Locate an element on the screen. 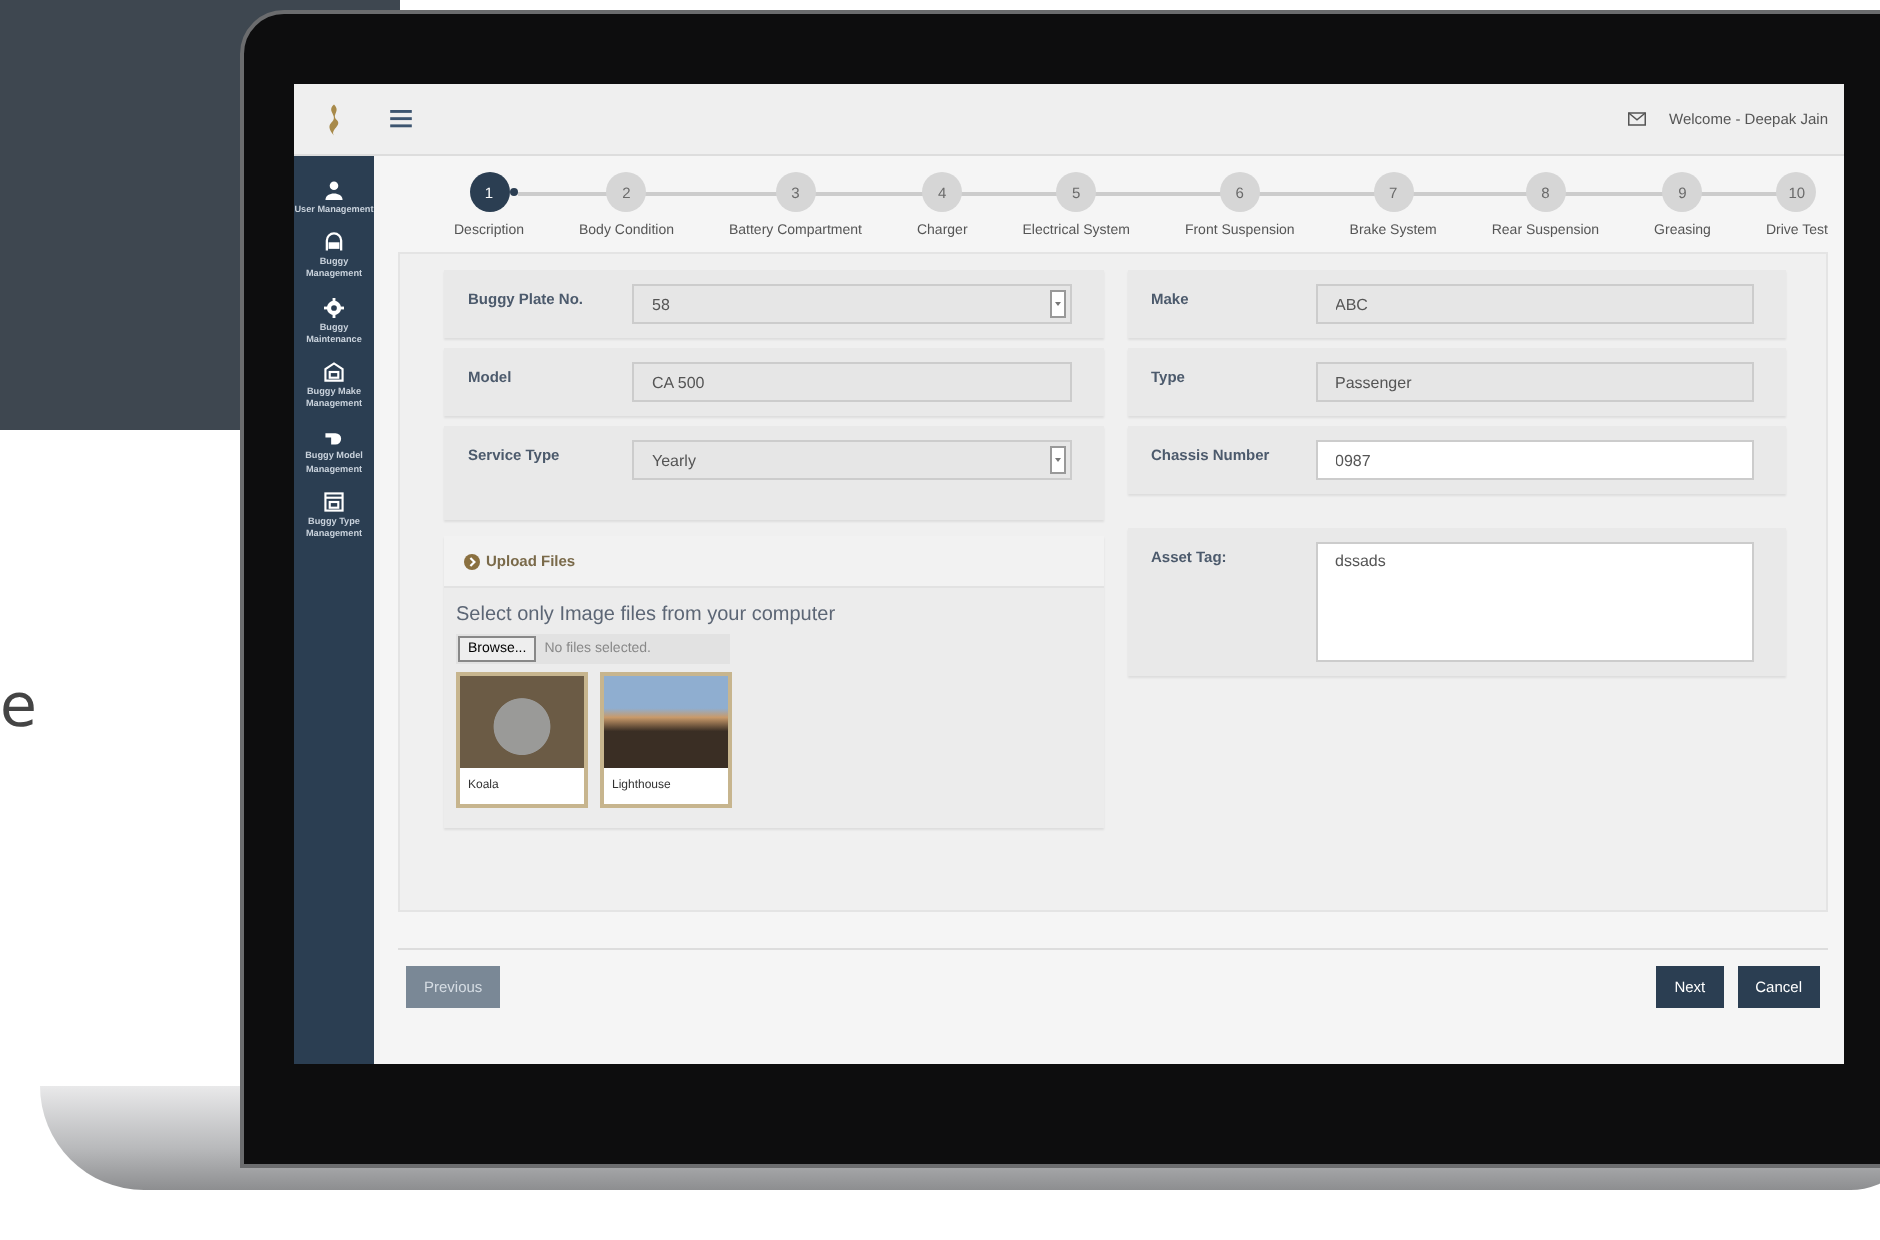 The image size is (1880, 1240). mail-icon is located at coordinates (1636, 119).